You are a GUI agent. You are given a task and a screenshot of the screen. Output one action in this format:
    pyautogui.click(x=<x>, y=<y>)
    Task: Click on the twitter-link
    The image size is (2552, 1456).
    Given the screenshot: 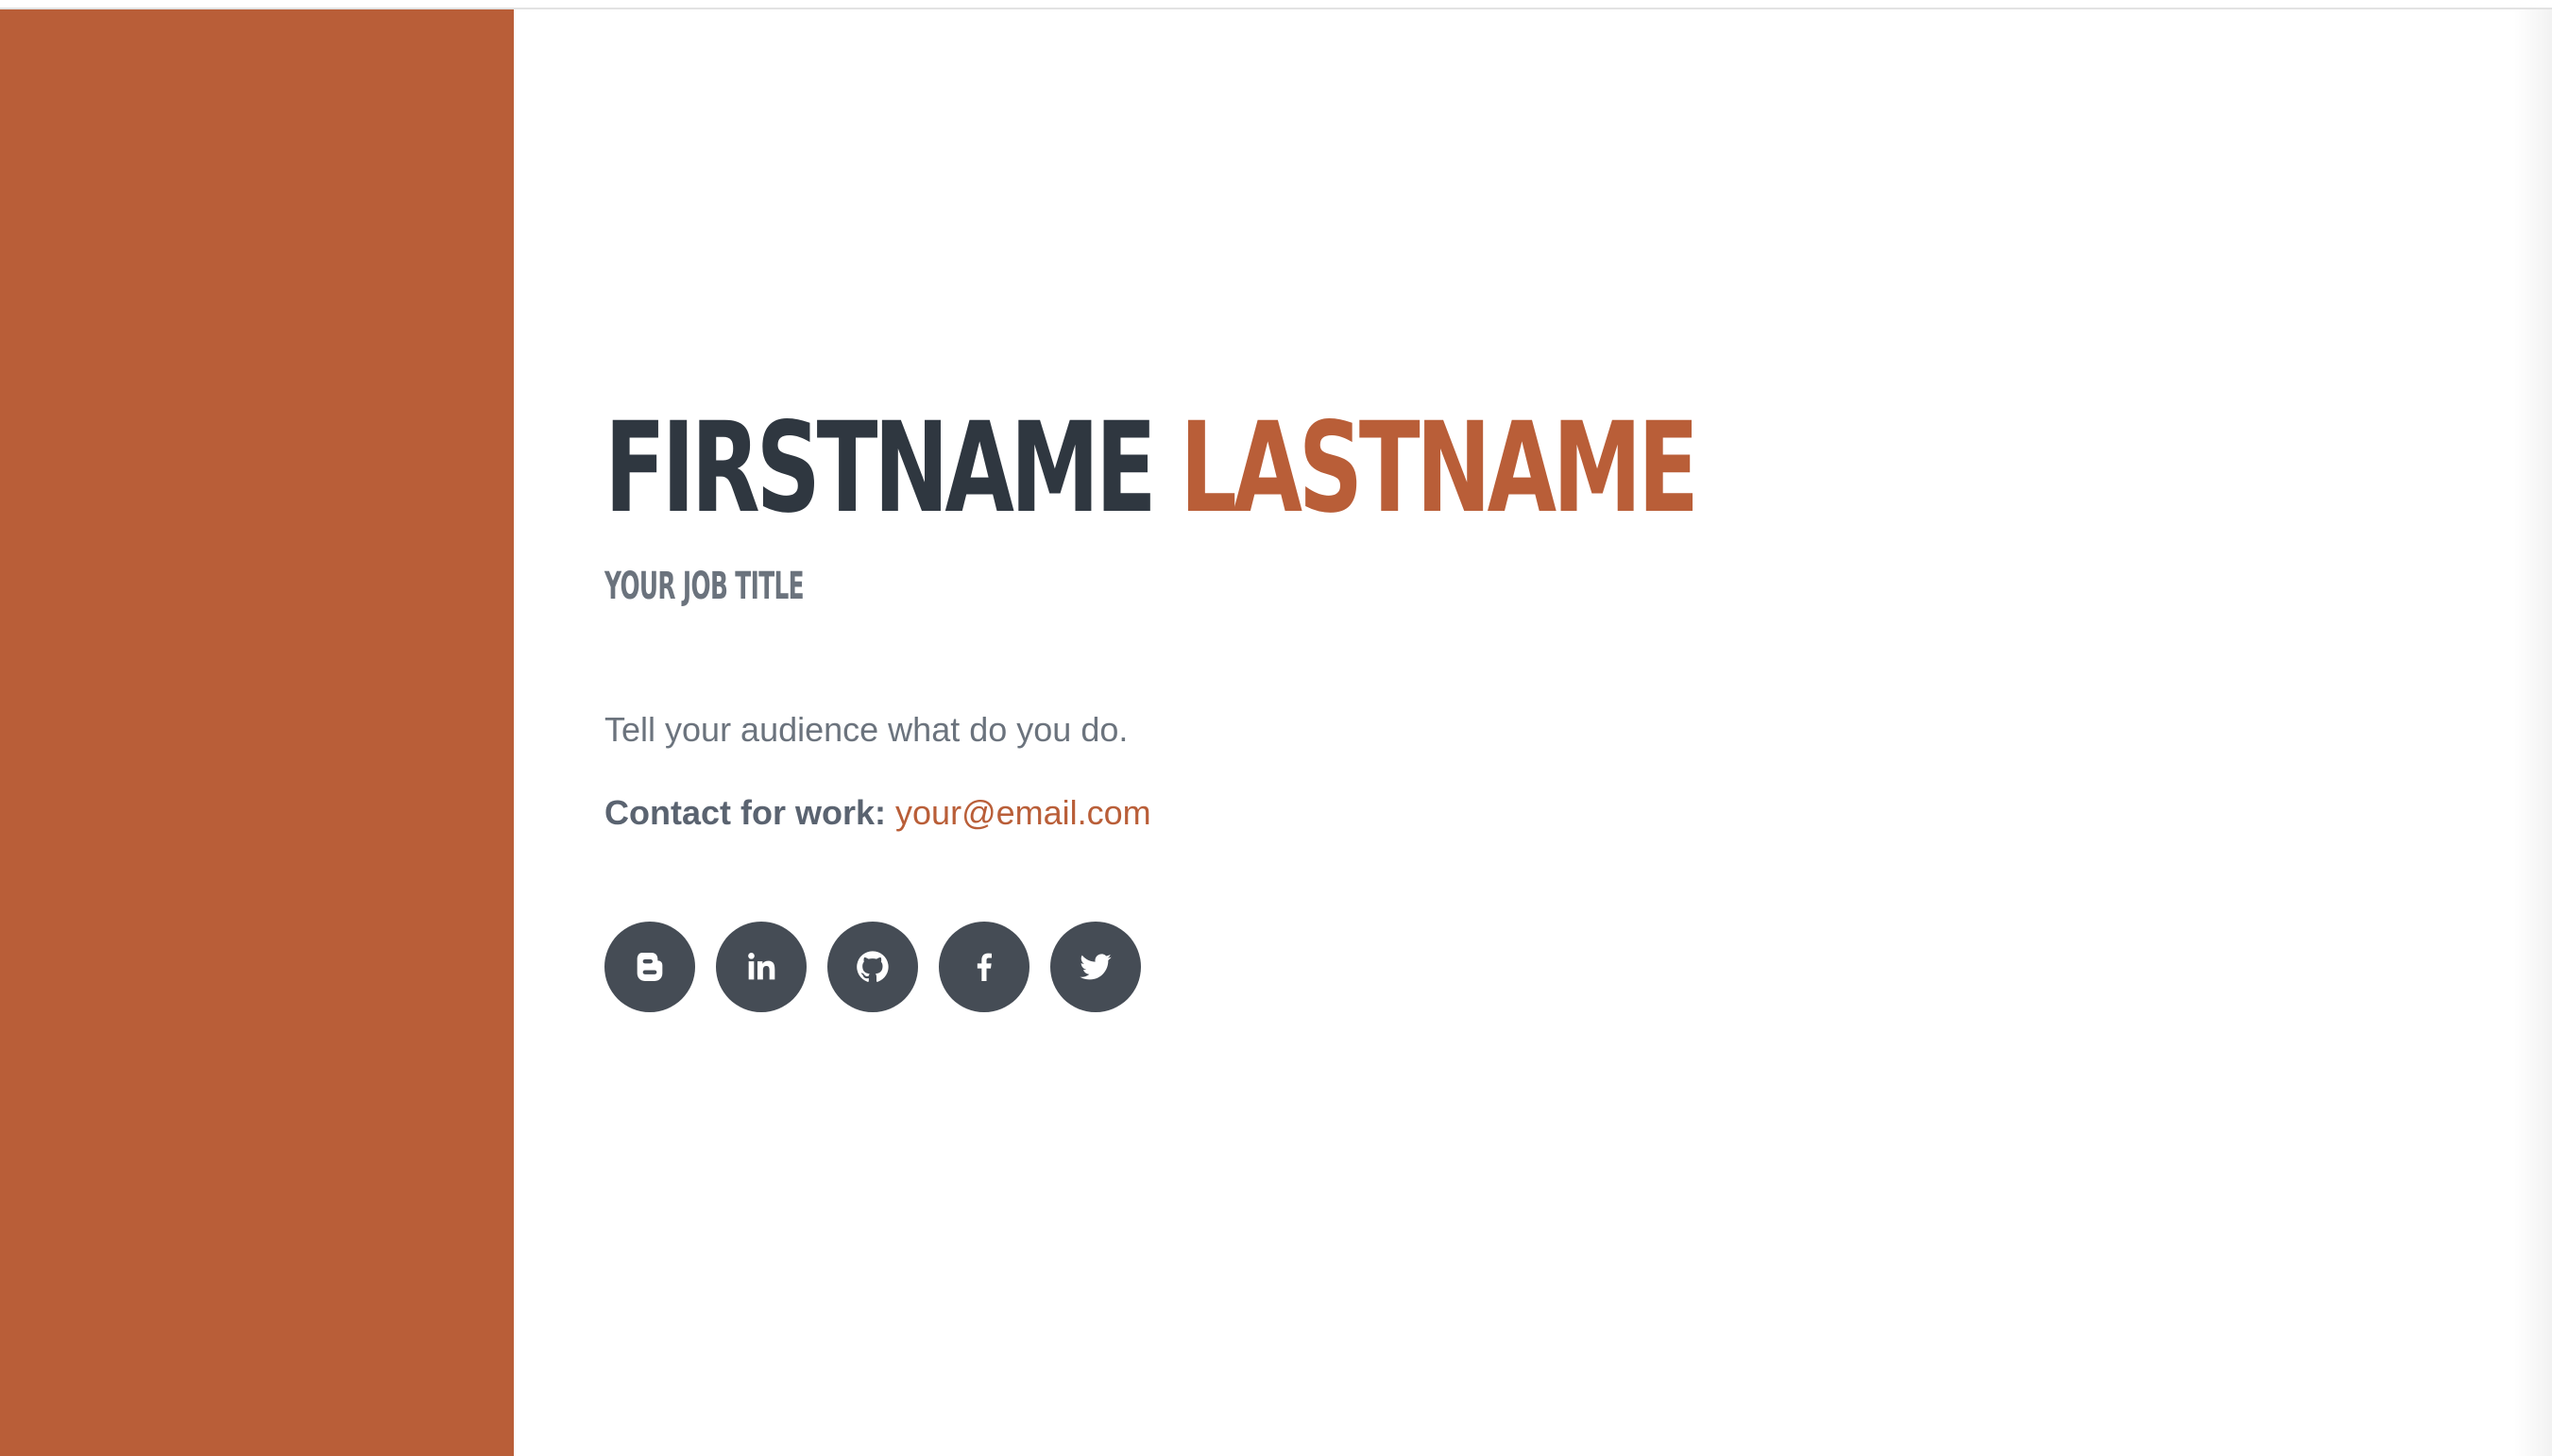 What is the action you would take?
    pyautogui.click(x=1095, y=967)
    